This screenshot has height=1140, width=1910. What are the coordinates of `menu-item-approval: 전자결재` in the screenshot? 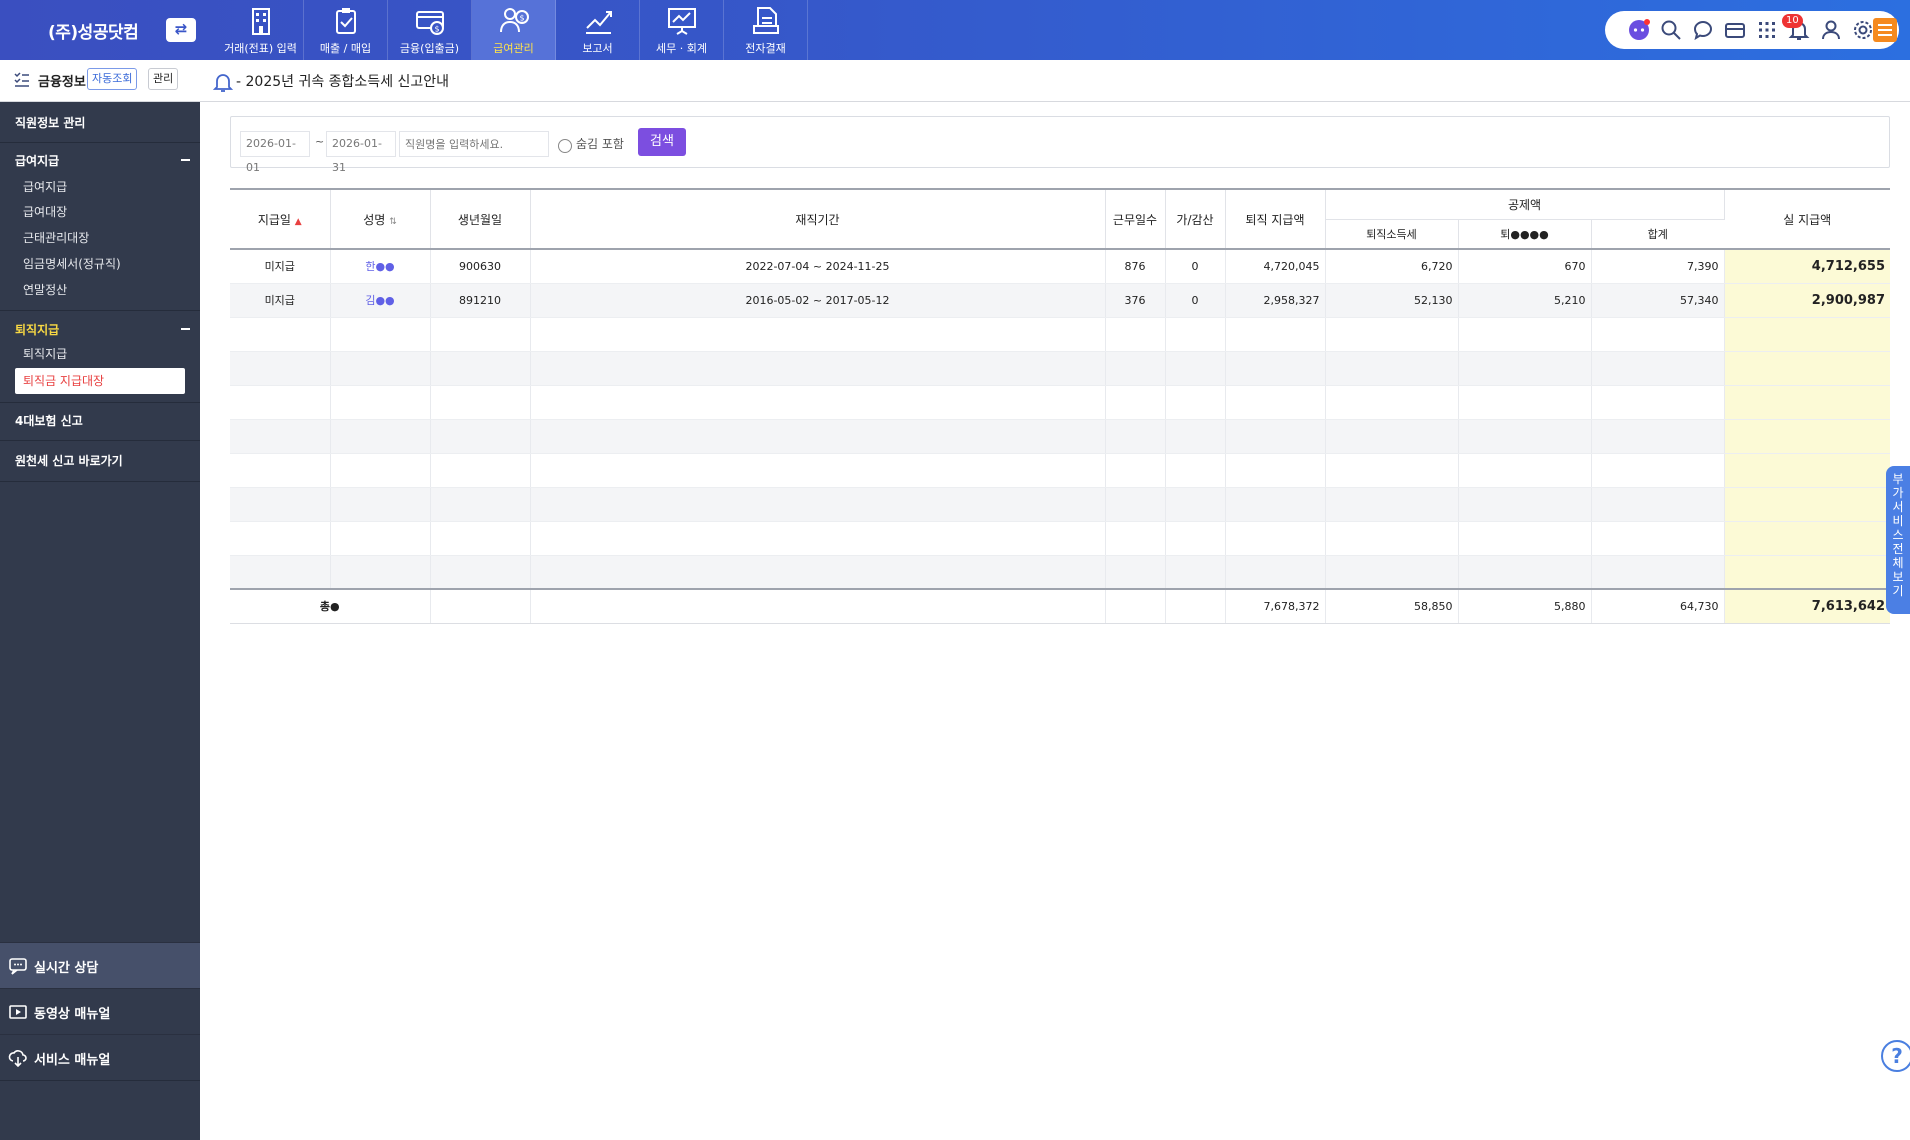 It's located at (766, 30).